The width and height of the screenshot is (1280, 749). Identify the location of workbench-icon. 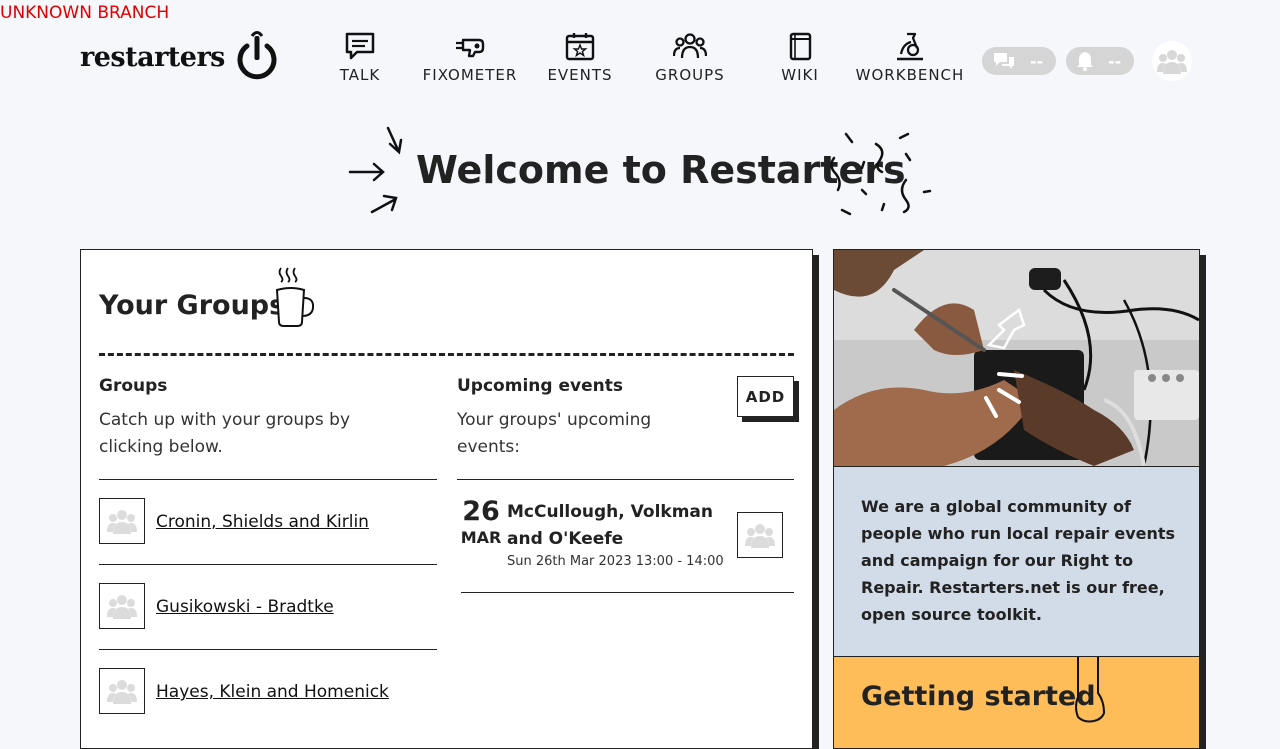
(910, 46).